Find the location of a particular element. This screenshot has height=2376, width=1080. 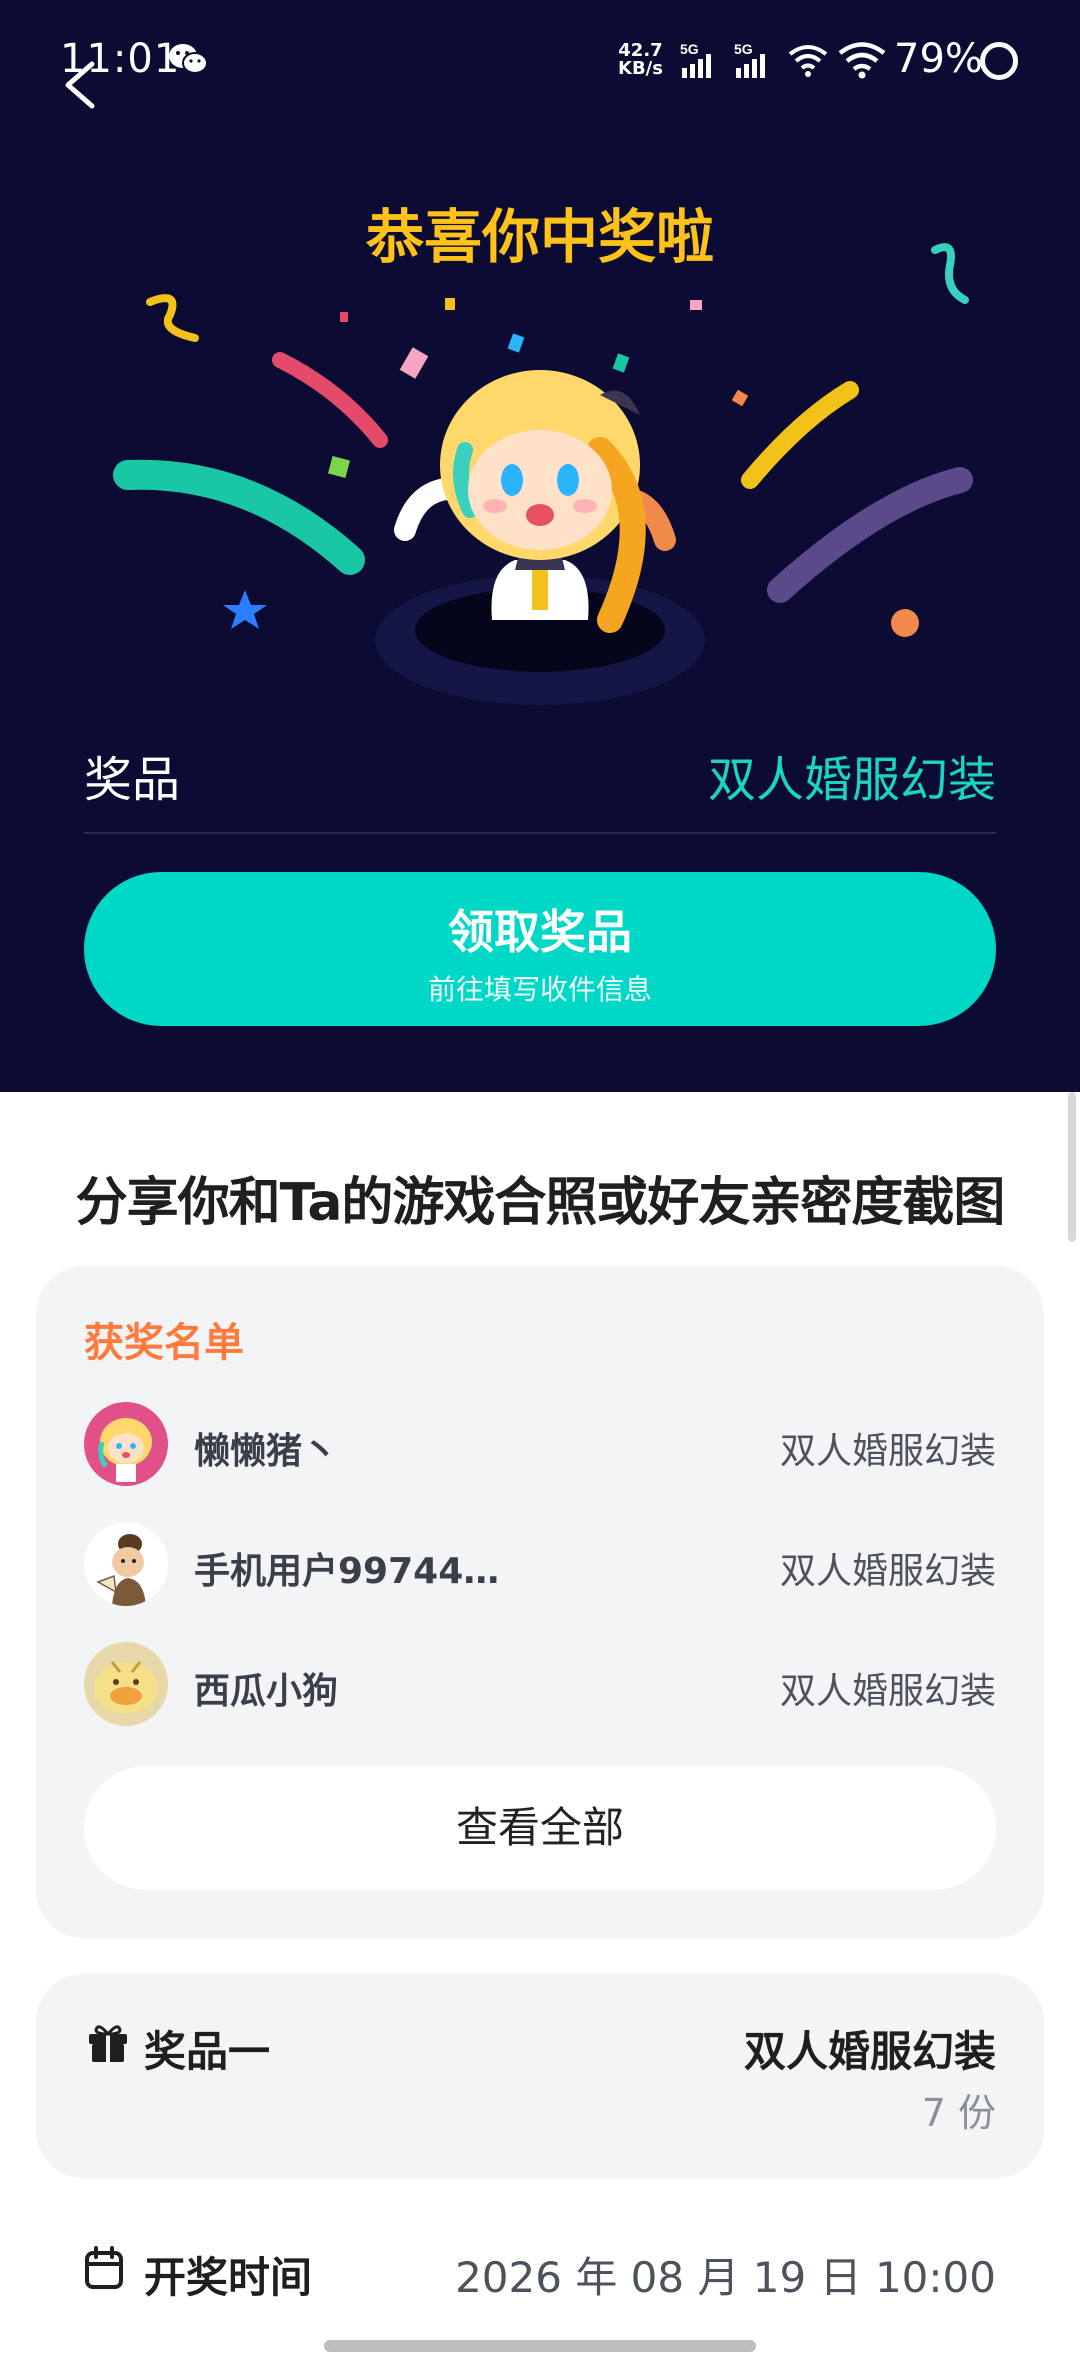

prize-one-name: 双人婚服幻装 is located at coordinates (869, 2051).